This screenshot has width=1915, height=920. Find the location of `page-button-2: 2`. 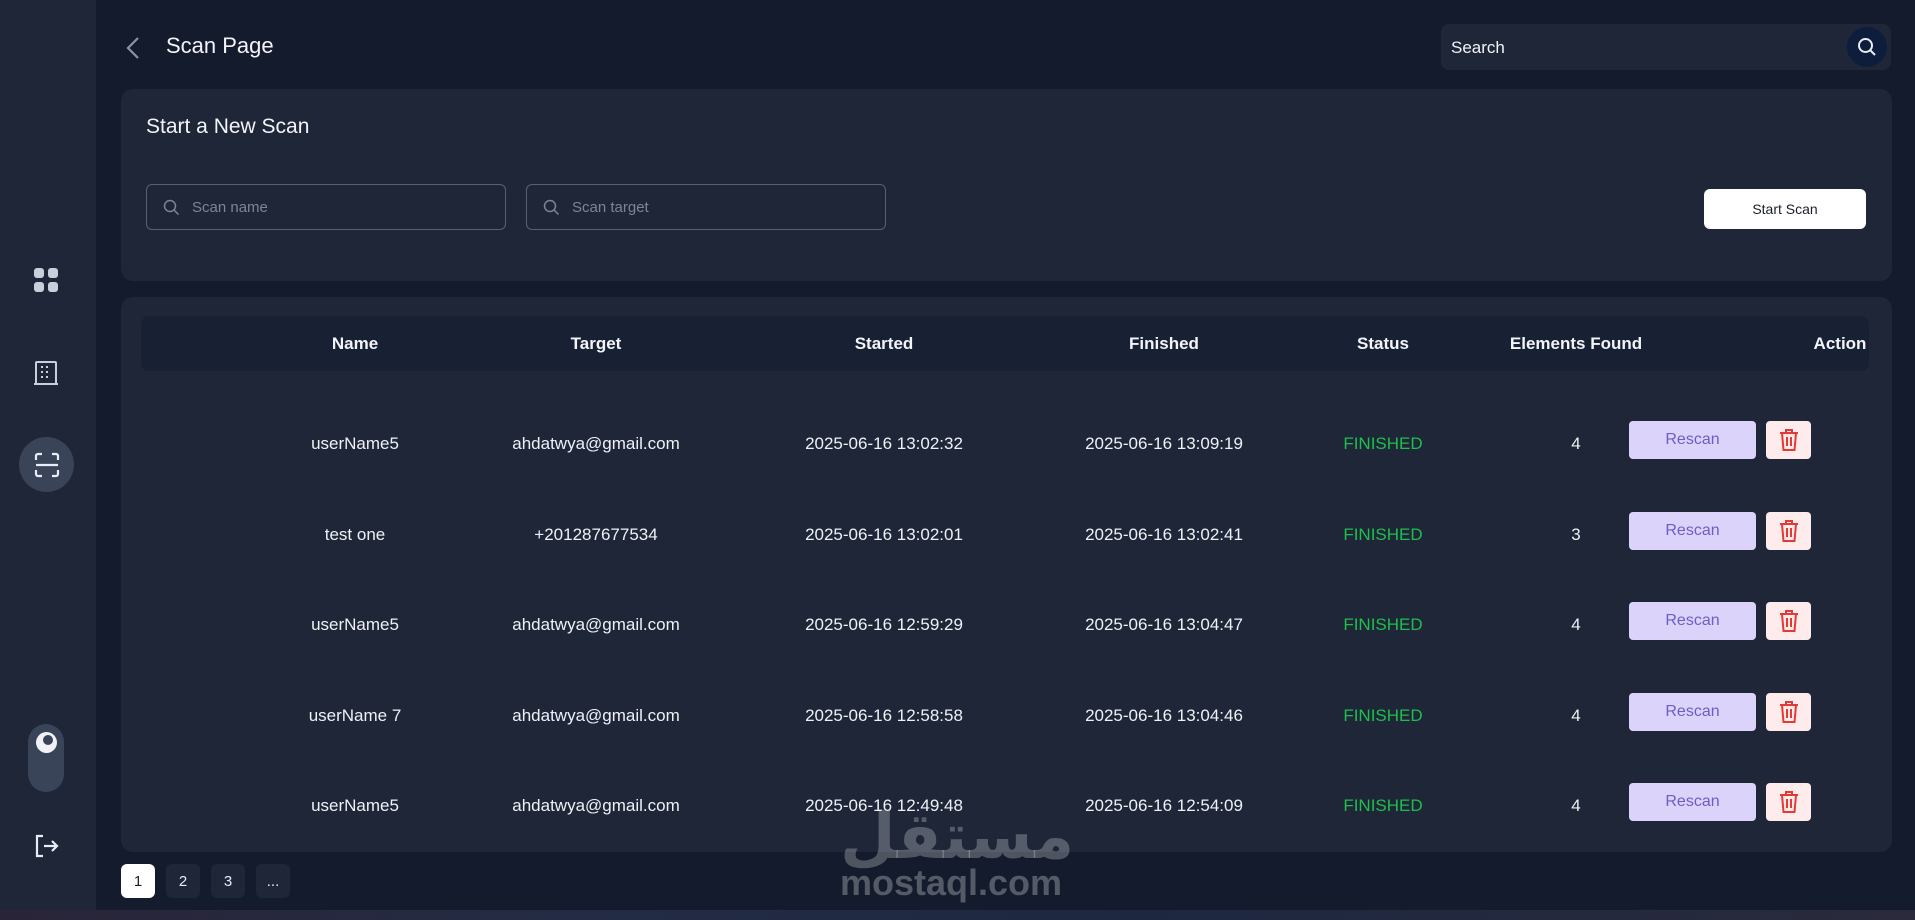

page-button-2: 2 is located at coordinates (183, 881).